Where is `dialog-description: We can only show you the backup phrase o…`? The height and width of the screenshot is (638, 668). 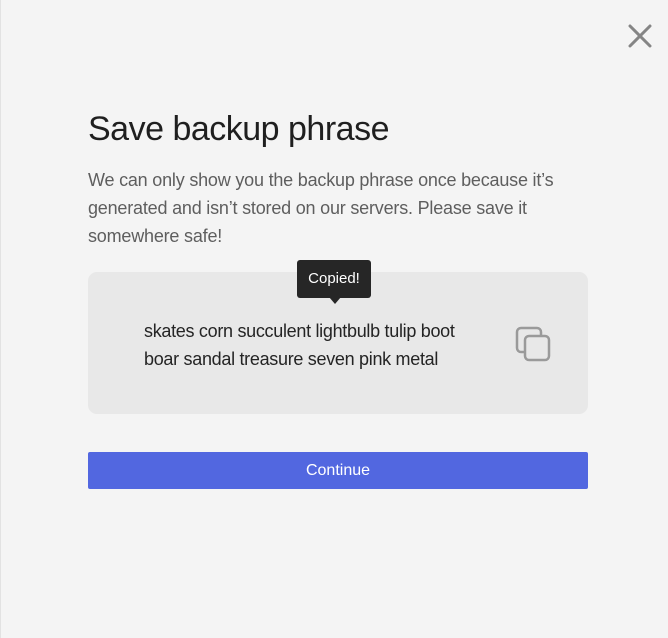
dialog-description: We can only show you the backup phrase o… is located at coordinates (321, 208).